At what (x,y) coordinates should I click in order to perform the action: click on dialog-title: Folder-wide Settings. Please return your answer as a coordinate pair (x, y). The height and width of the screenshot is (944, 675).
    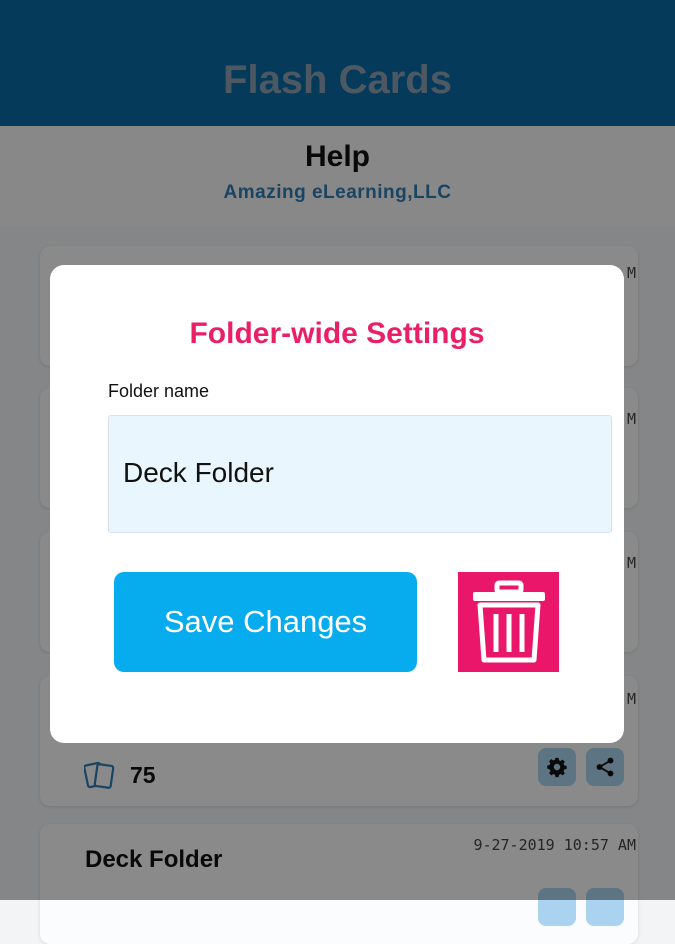
    Looking at the image, I should click on (337, 333).